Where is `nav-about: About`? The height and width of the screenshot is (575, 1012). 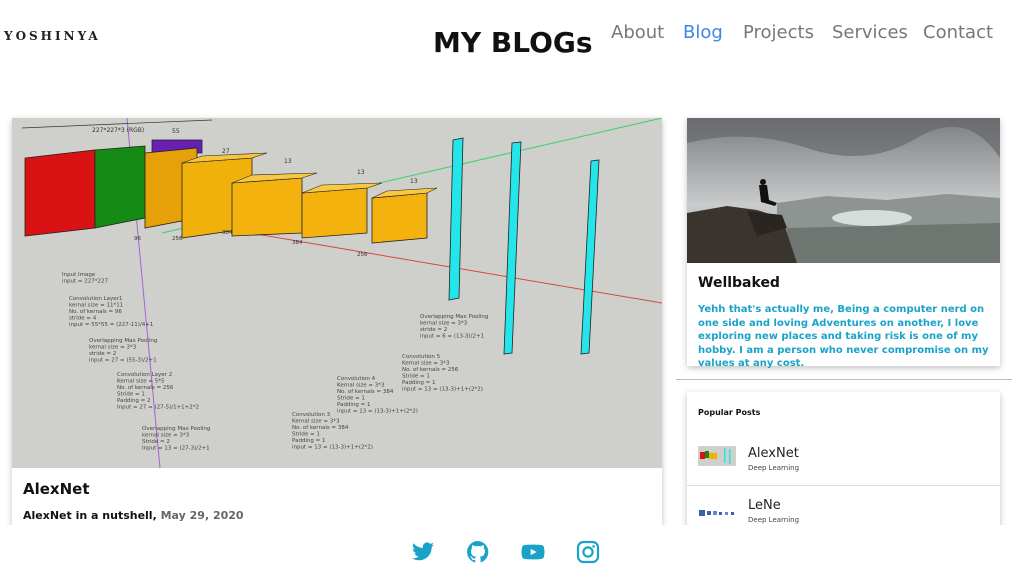
nav-about: About is located at coordinates (637, 32).